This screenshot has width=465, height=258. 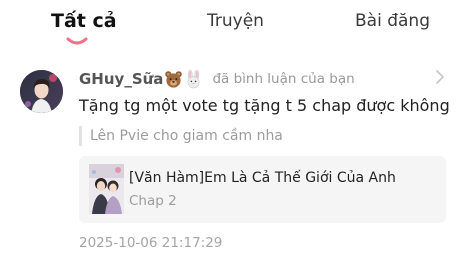 What do you see at coordinates (194, 78) in the screenshot?
I see `rabbit-face-icon` at bounding box center [194, 78].